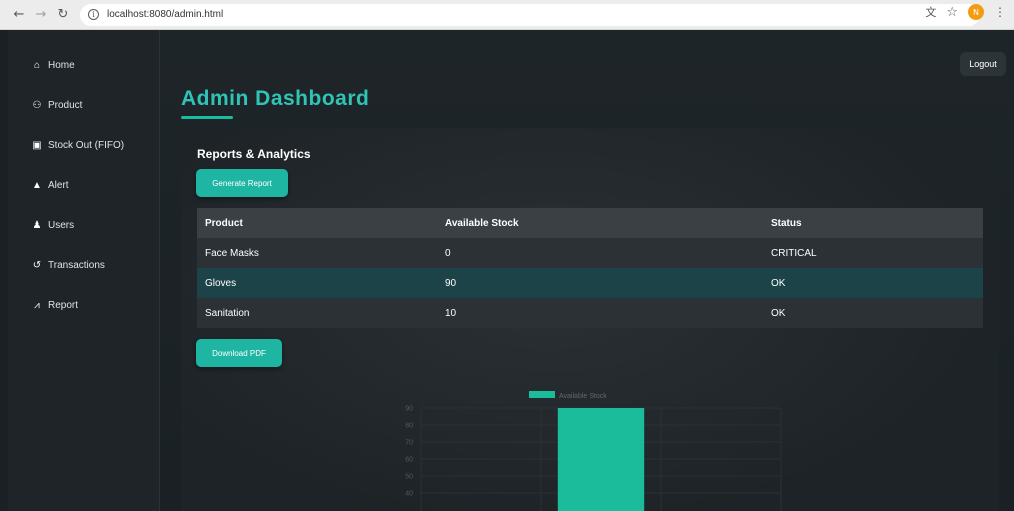  What do you see at coordinates (37, 225) in the screenshot?
I see `users-icon: ♟` at bounding box center [37, 225].